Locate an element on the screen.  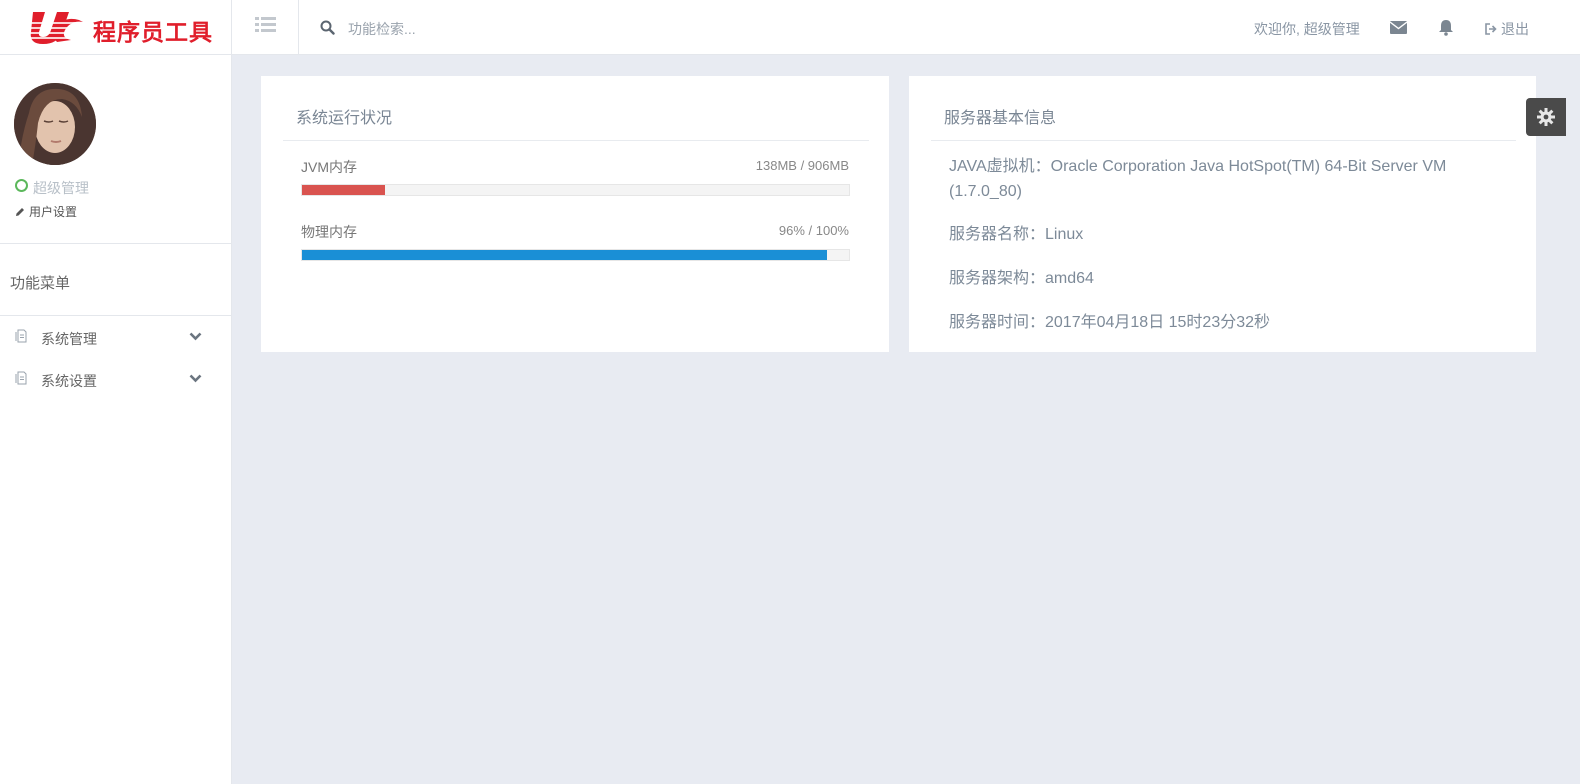
card-title: 服务器基本信息 is located at coordinates (1000, 118).